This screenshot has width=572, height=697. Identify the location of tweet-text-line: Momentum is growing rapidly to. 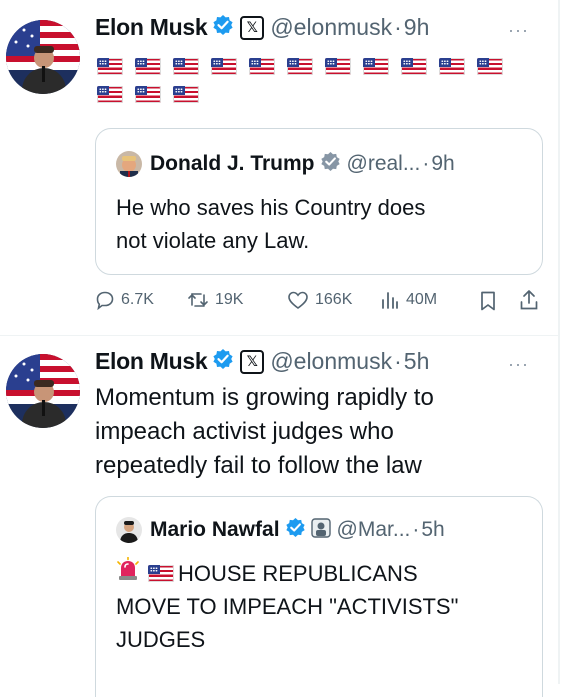
(264, 397).